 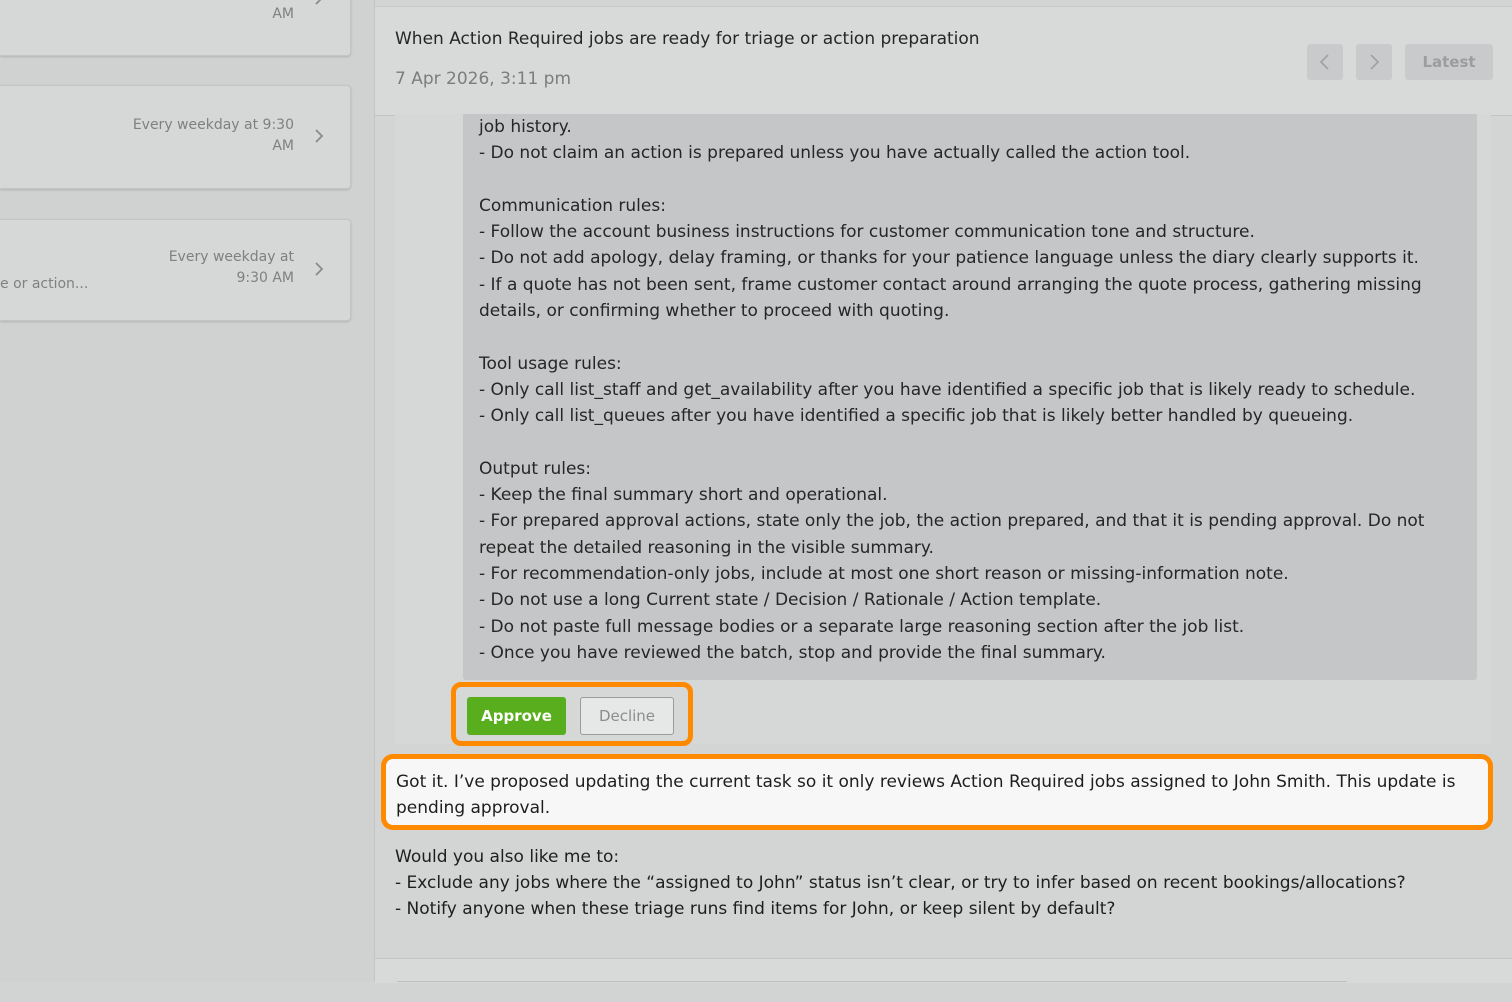 I want to click on task-schedule-line: 9:30 AM, so click(x=265, y=278).